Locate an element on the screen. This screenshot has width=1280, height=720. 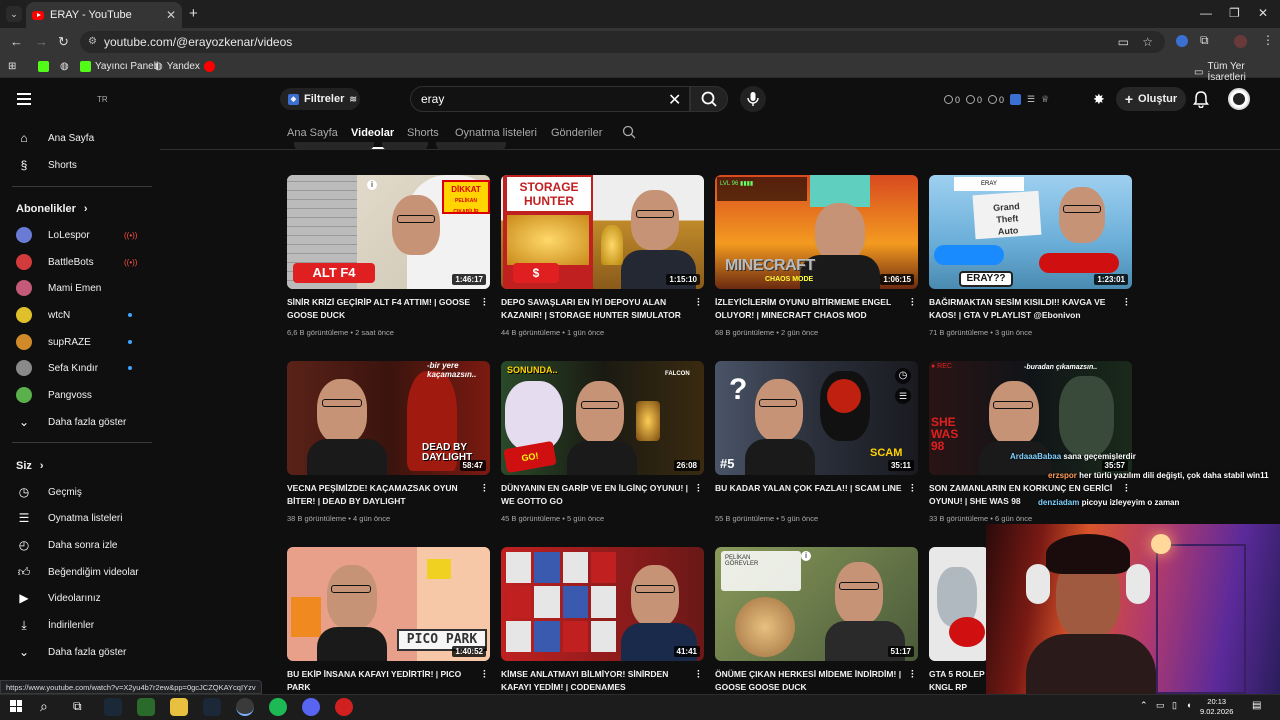
extension-badge-icon is located at coordinates (1016, 99).